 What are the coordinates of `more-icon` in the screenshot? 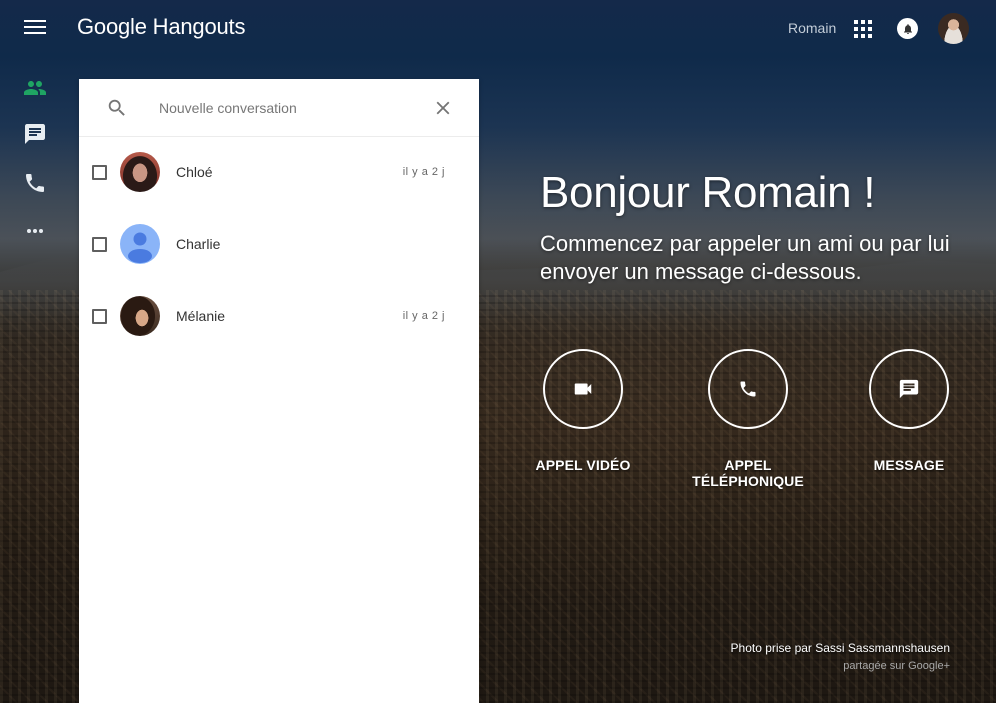 It's located at (35, 231).